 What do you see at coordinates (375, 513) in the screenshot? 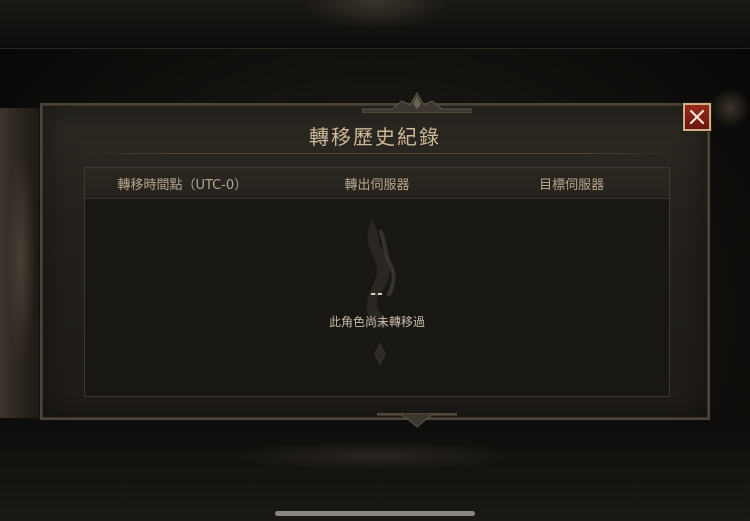
I see `home-indicator` at bounding box center [375, 513].